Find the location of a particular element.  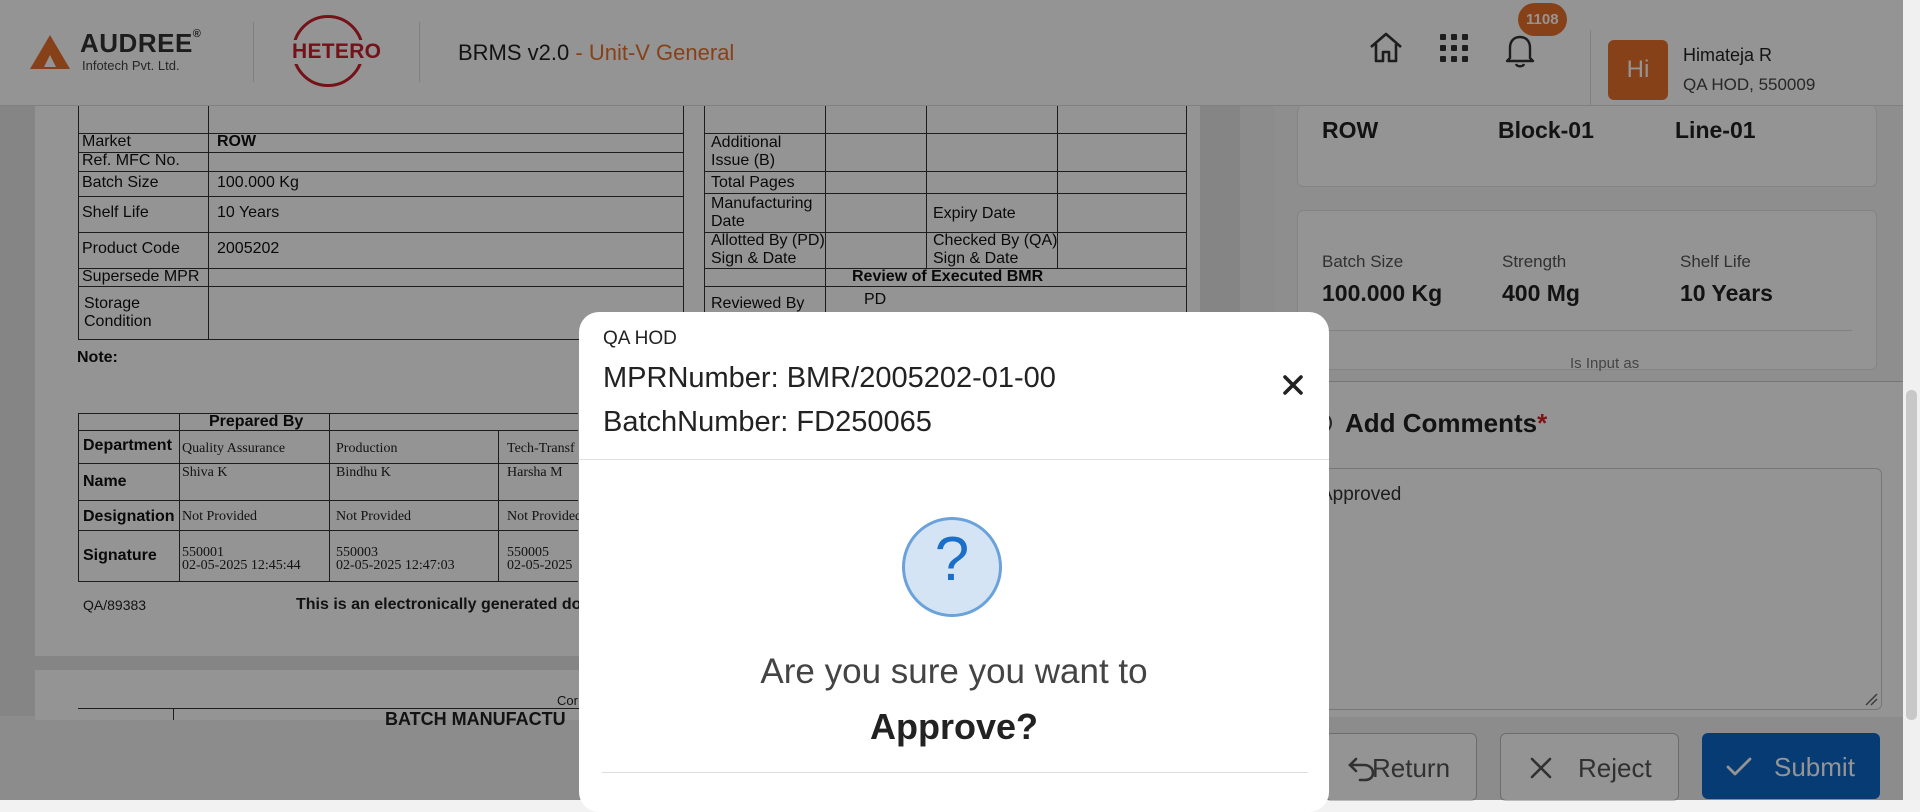

dialog-role: QA HOD is located at coordinates (640, 338).